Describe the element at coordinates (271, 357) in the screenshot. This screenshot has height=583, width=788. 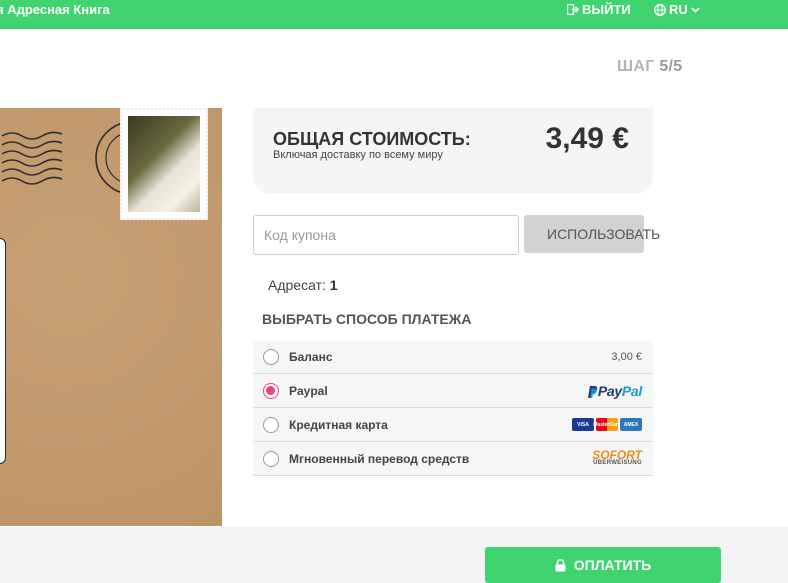
I see `balance-radio` at that location.